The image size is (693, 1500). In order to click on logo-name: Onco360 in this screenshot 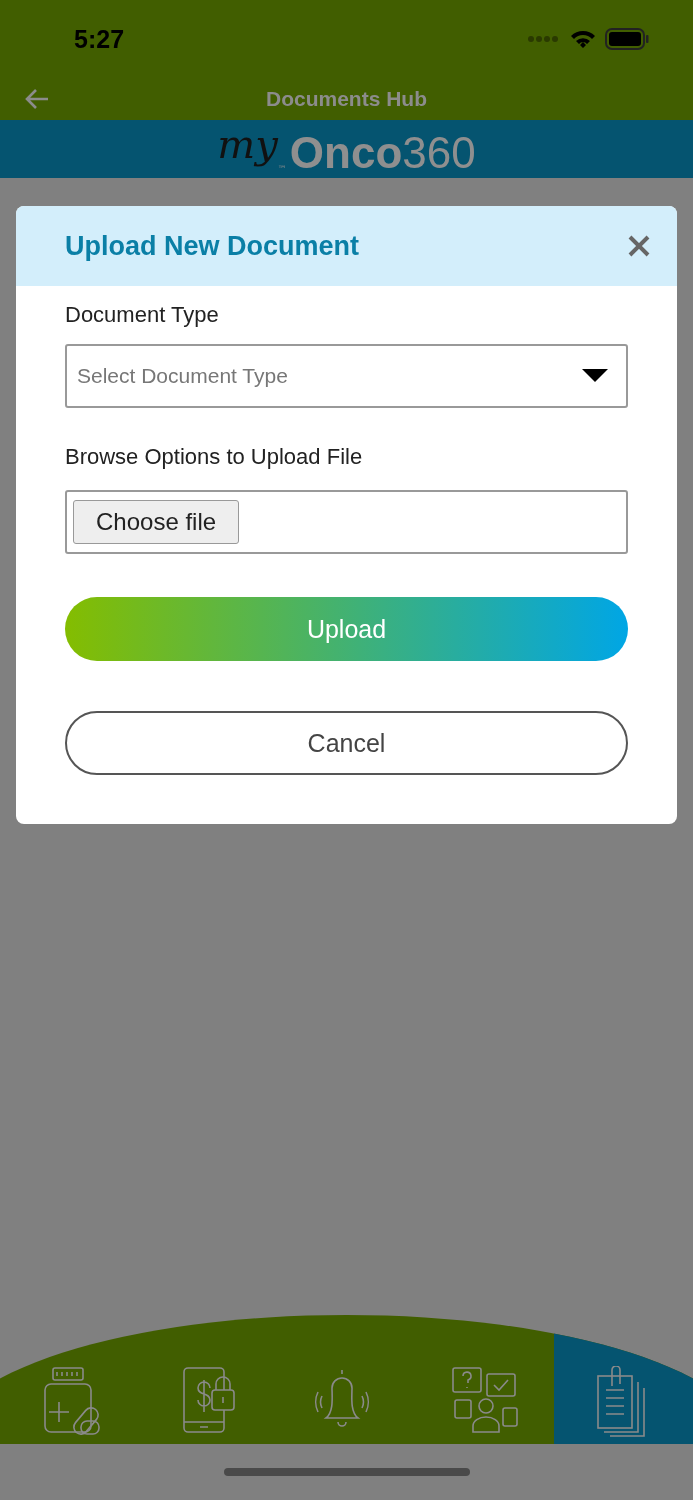, I will do `click(382, 153)`.